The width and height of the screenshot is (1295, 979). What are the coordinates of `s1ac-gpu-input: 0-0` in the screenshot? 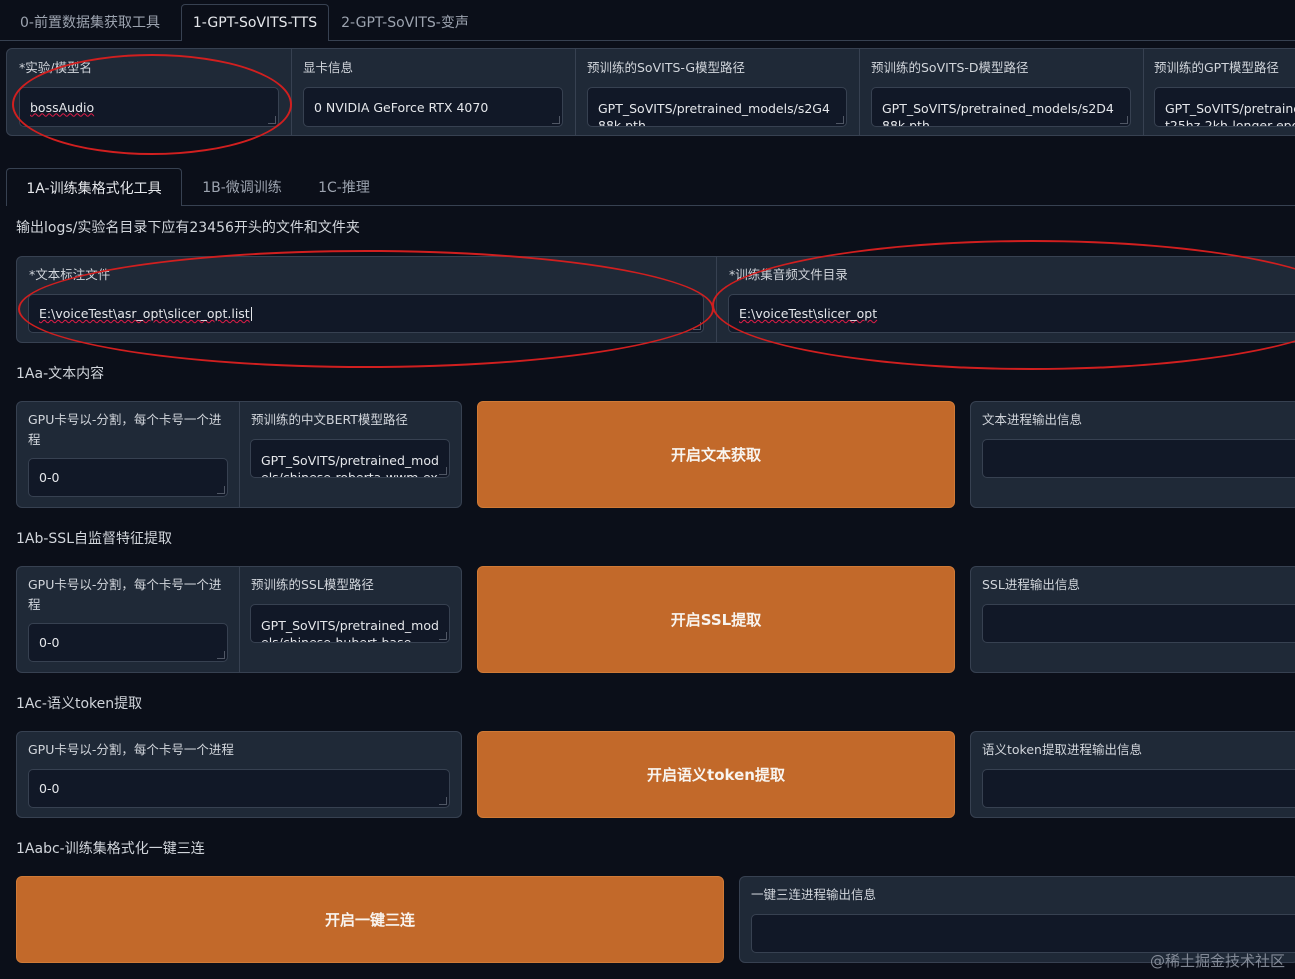 It's located at (239, 788).